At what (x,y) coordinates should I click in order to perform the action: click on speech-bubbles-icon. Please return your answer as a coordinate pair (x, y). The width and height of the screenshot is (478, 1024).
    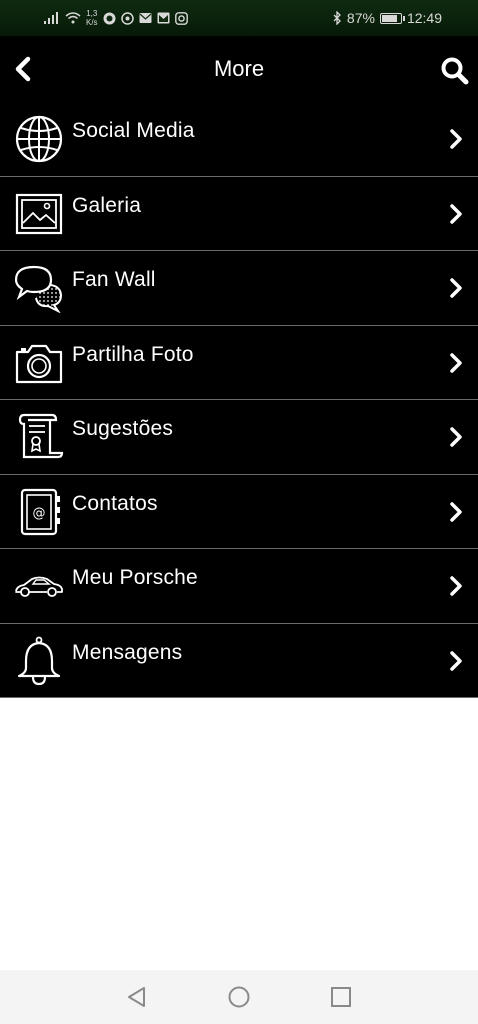
    Looking at the image, I should click on (38, 289).